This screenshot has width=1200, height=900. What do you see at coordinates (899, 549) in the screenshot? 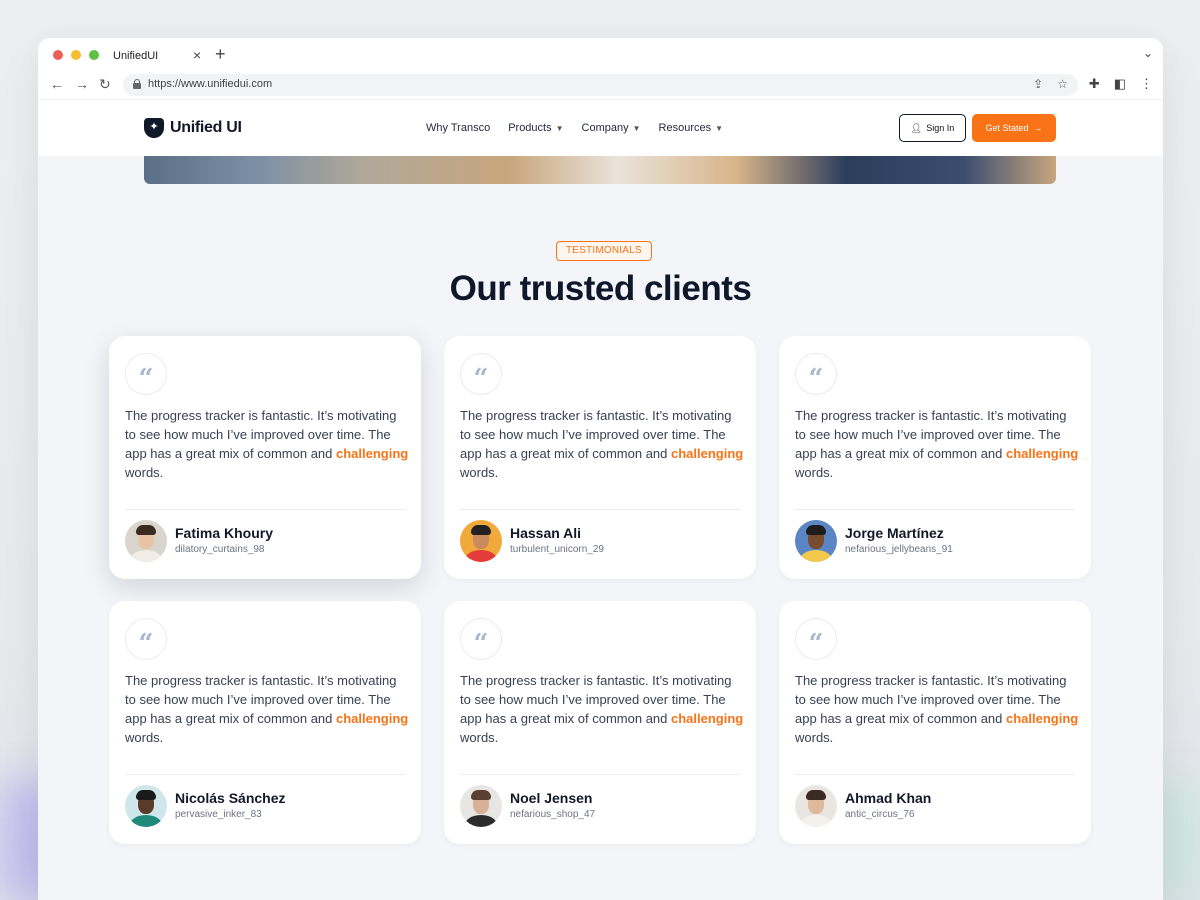
I see `author-handle: nefarious_jellybeans_91` at bounding box center [899, 549].